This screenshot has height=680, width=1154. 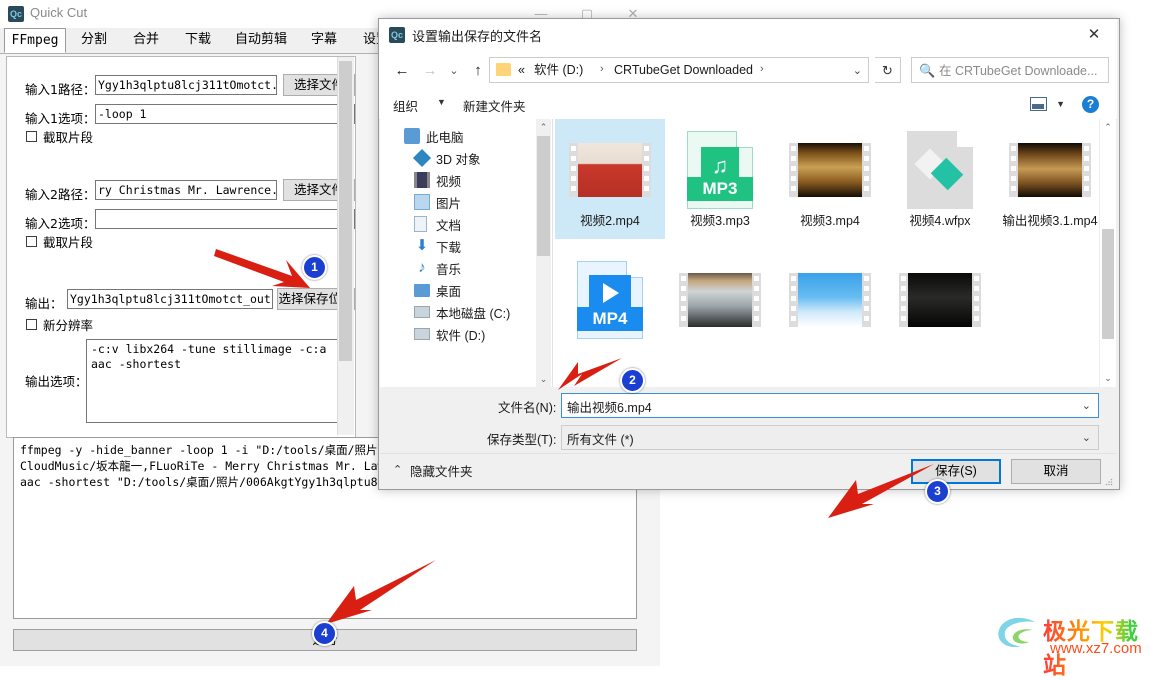 What do you see at coordinates (68, 137) in the screenshot?
I see `clip1-label: 截取片段` at bounding box center [68, 137].